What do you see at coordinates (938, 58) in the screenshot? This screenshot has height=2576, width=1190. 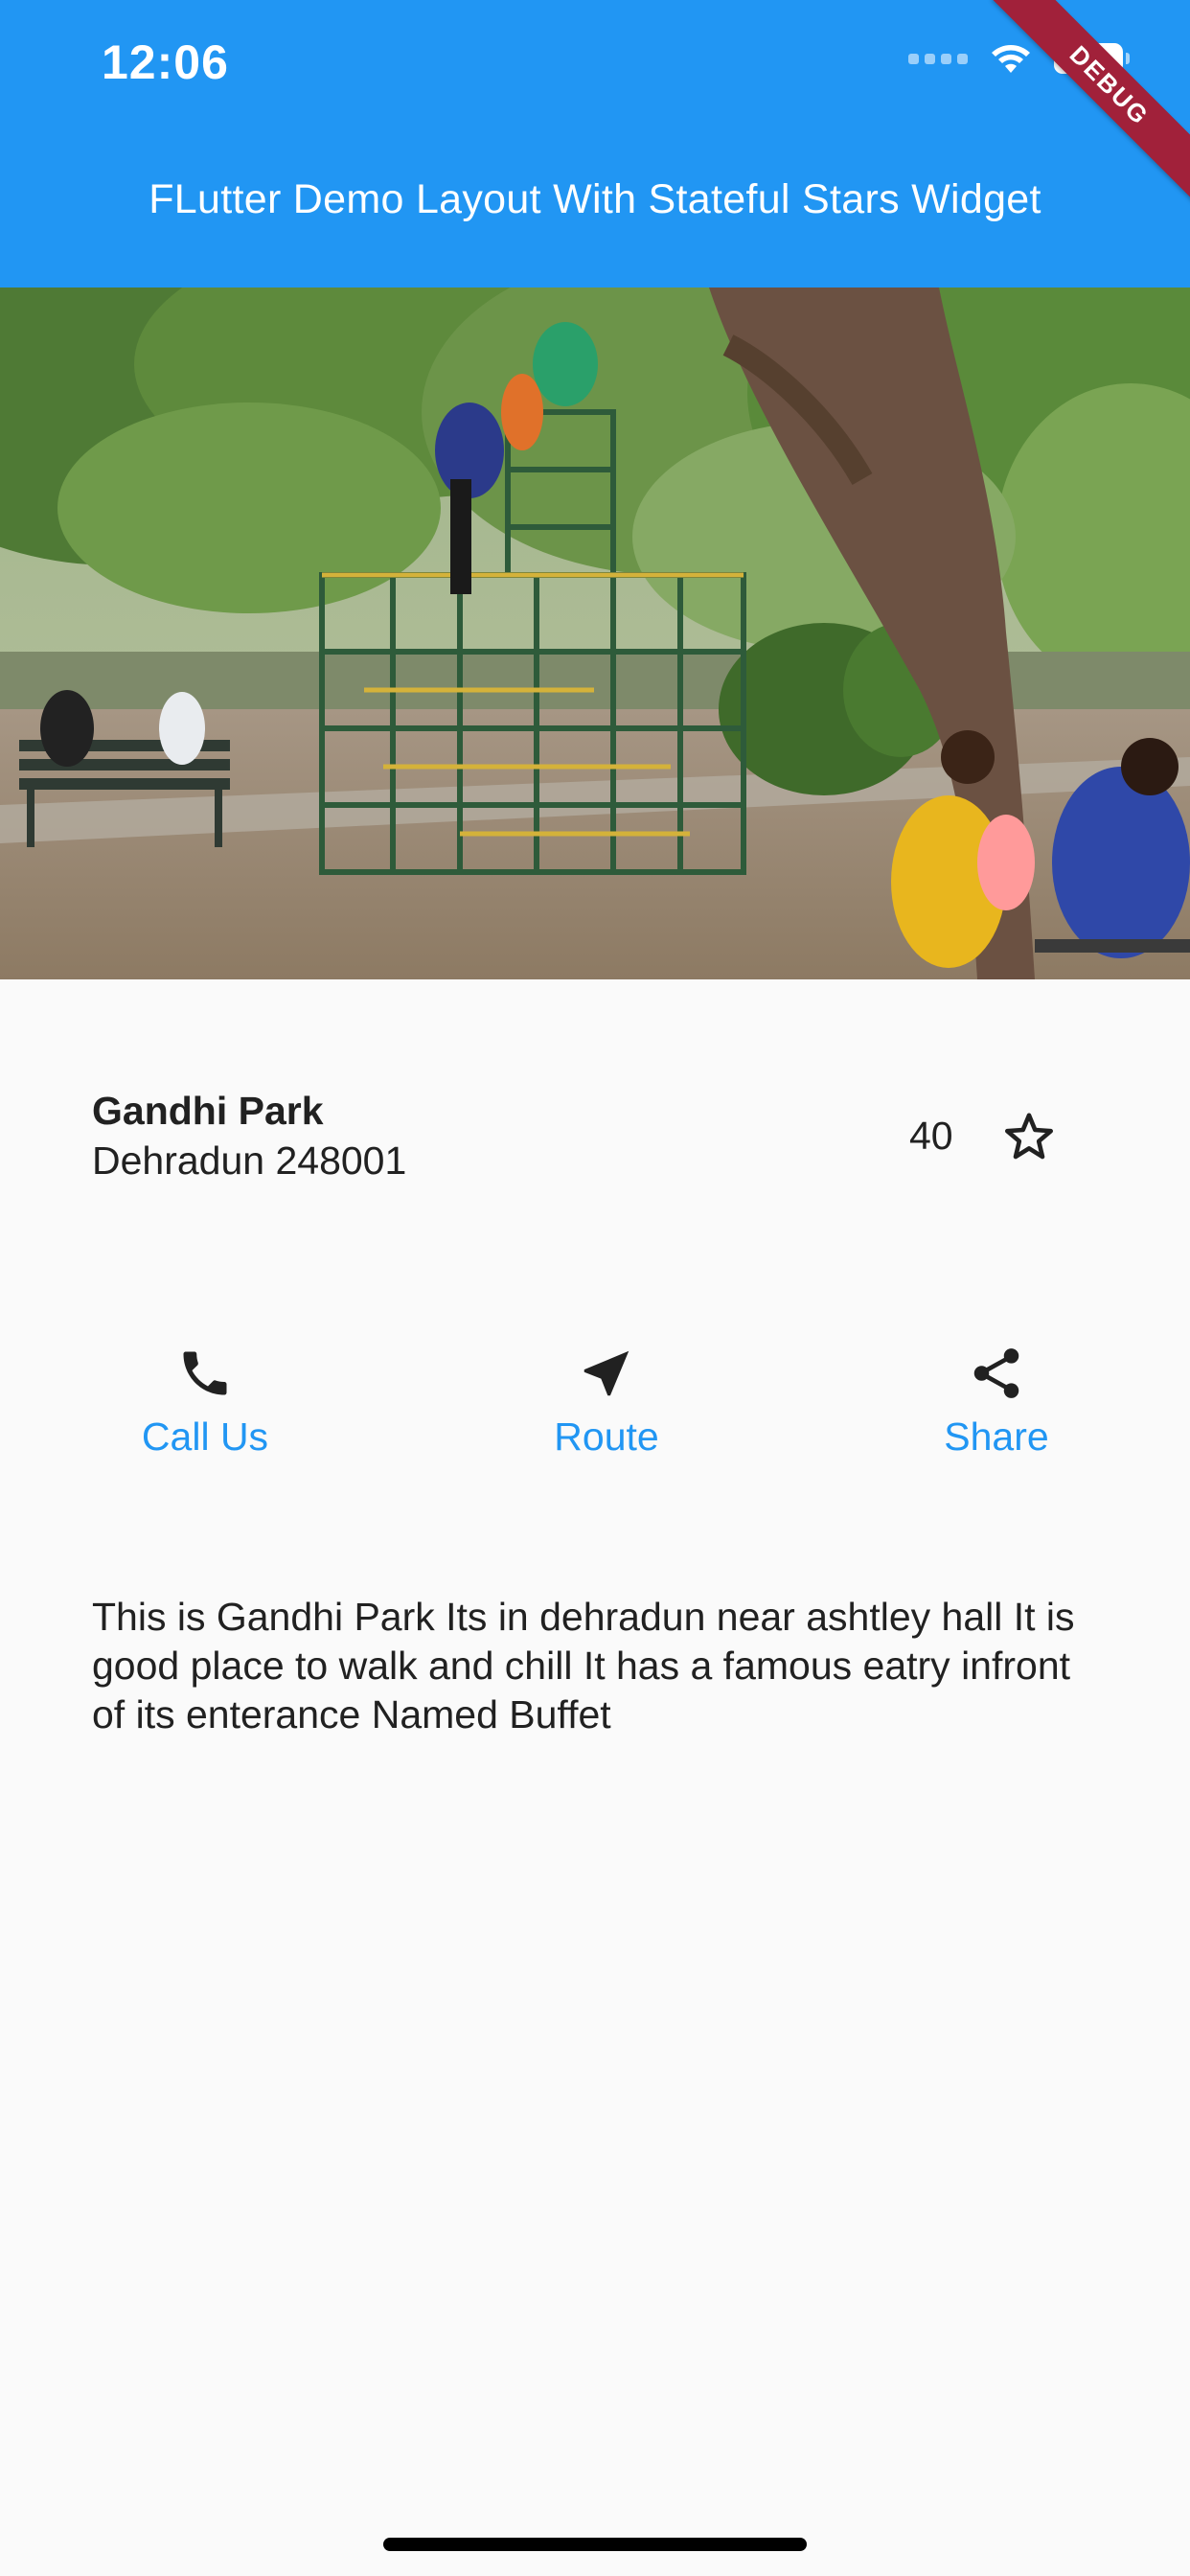 I see `cellular-signal-icon` at bounding box center [938, 58].